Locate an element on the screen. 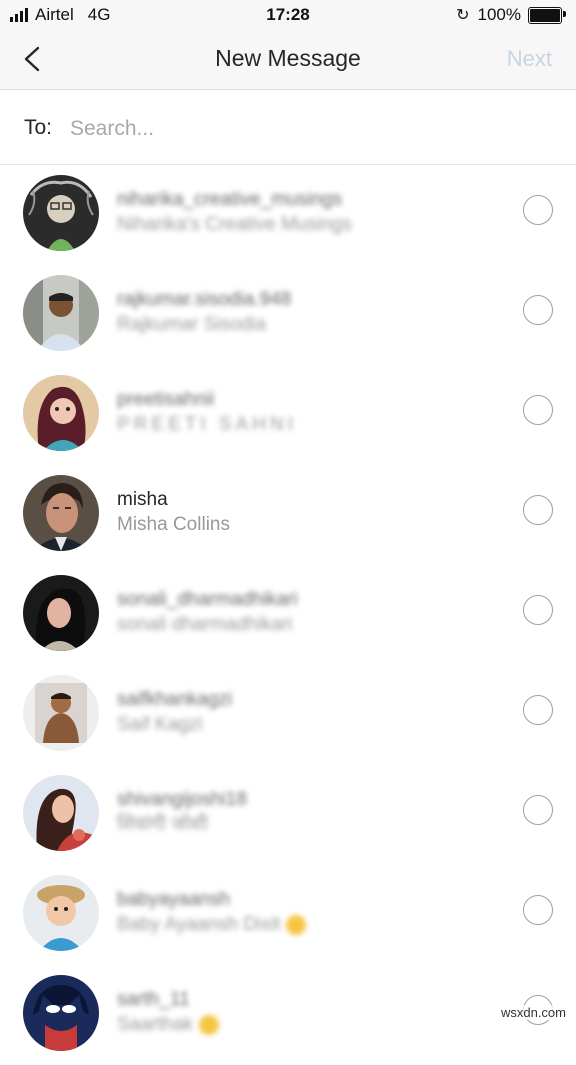  contact-fullname: Saif Kagzi is located at coordinates (160, 724).